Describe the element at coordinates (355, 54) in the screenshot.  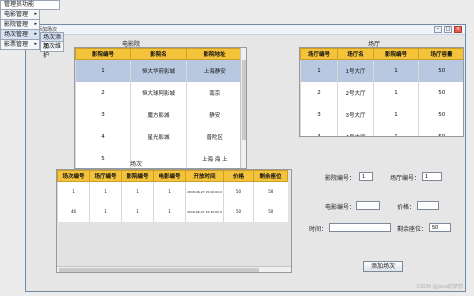
I see `column-header: 场厅名` at that location.